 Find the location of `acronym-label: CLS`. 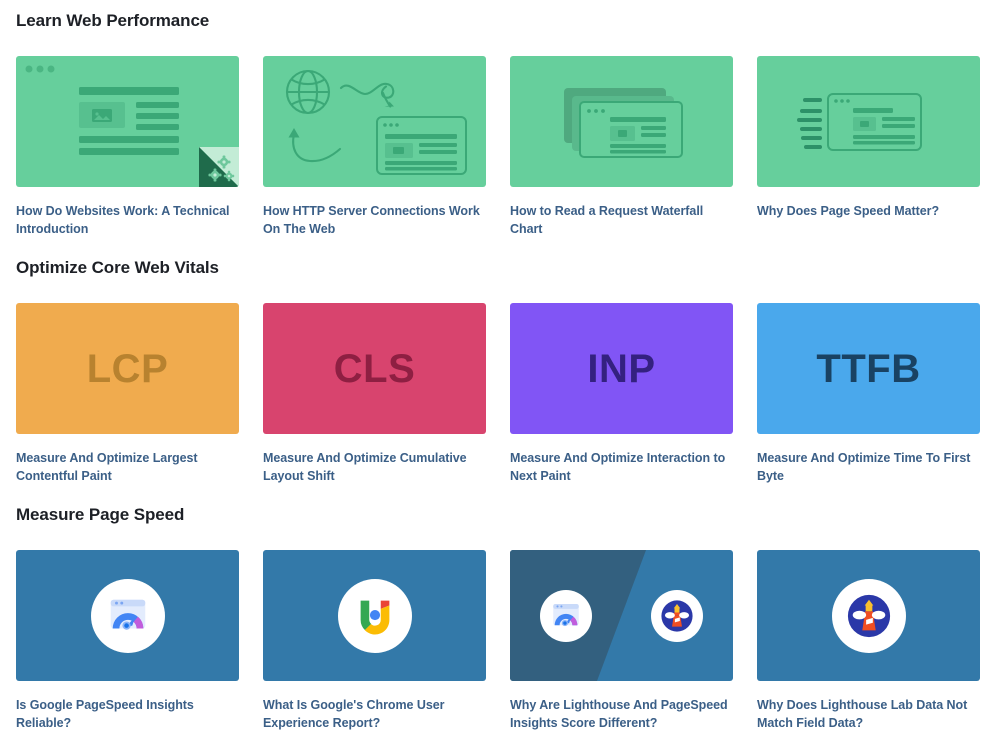

acronym-label: CLS is located at coordinates (374, 368).